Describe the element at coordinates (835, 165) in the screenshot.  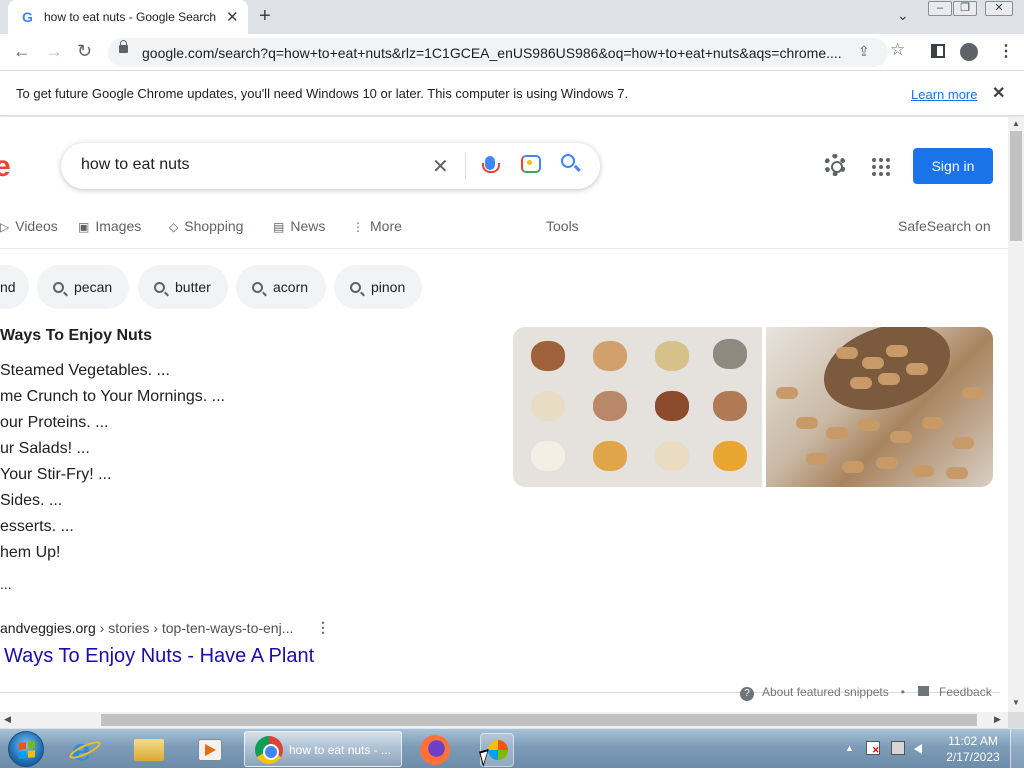
I see `settings-gear-icon` at that location.